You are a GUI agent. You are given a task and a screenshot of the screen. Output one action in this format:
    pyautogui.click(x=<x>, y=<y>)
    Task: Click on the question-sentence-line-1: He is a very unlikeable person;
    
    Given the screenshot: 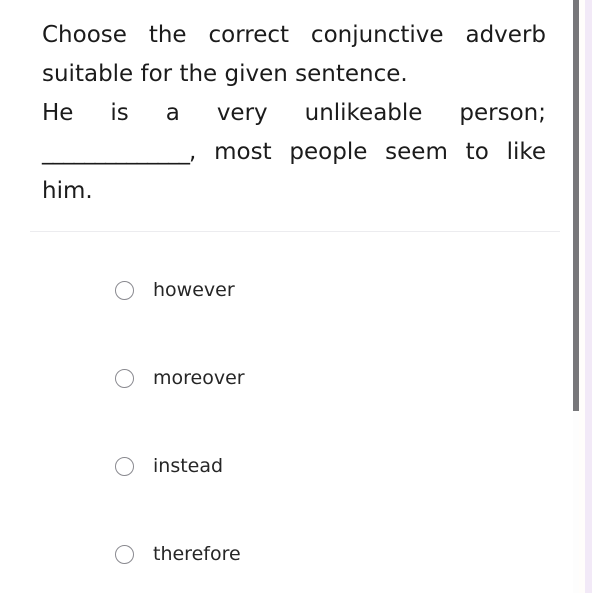 What is the action you would take?
    pyautogui.click(x=294, y=113)
    